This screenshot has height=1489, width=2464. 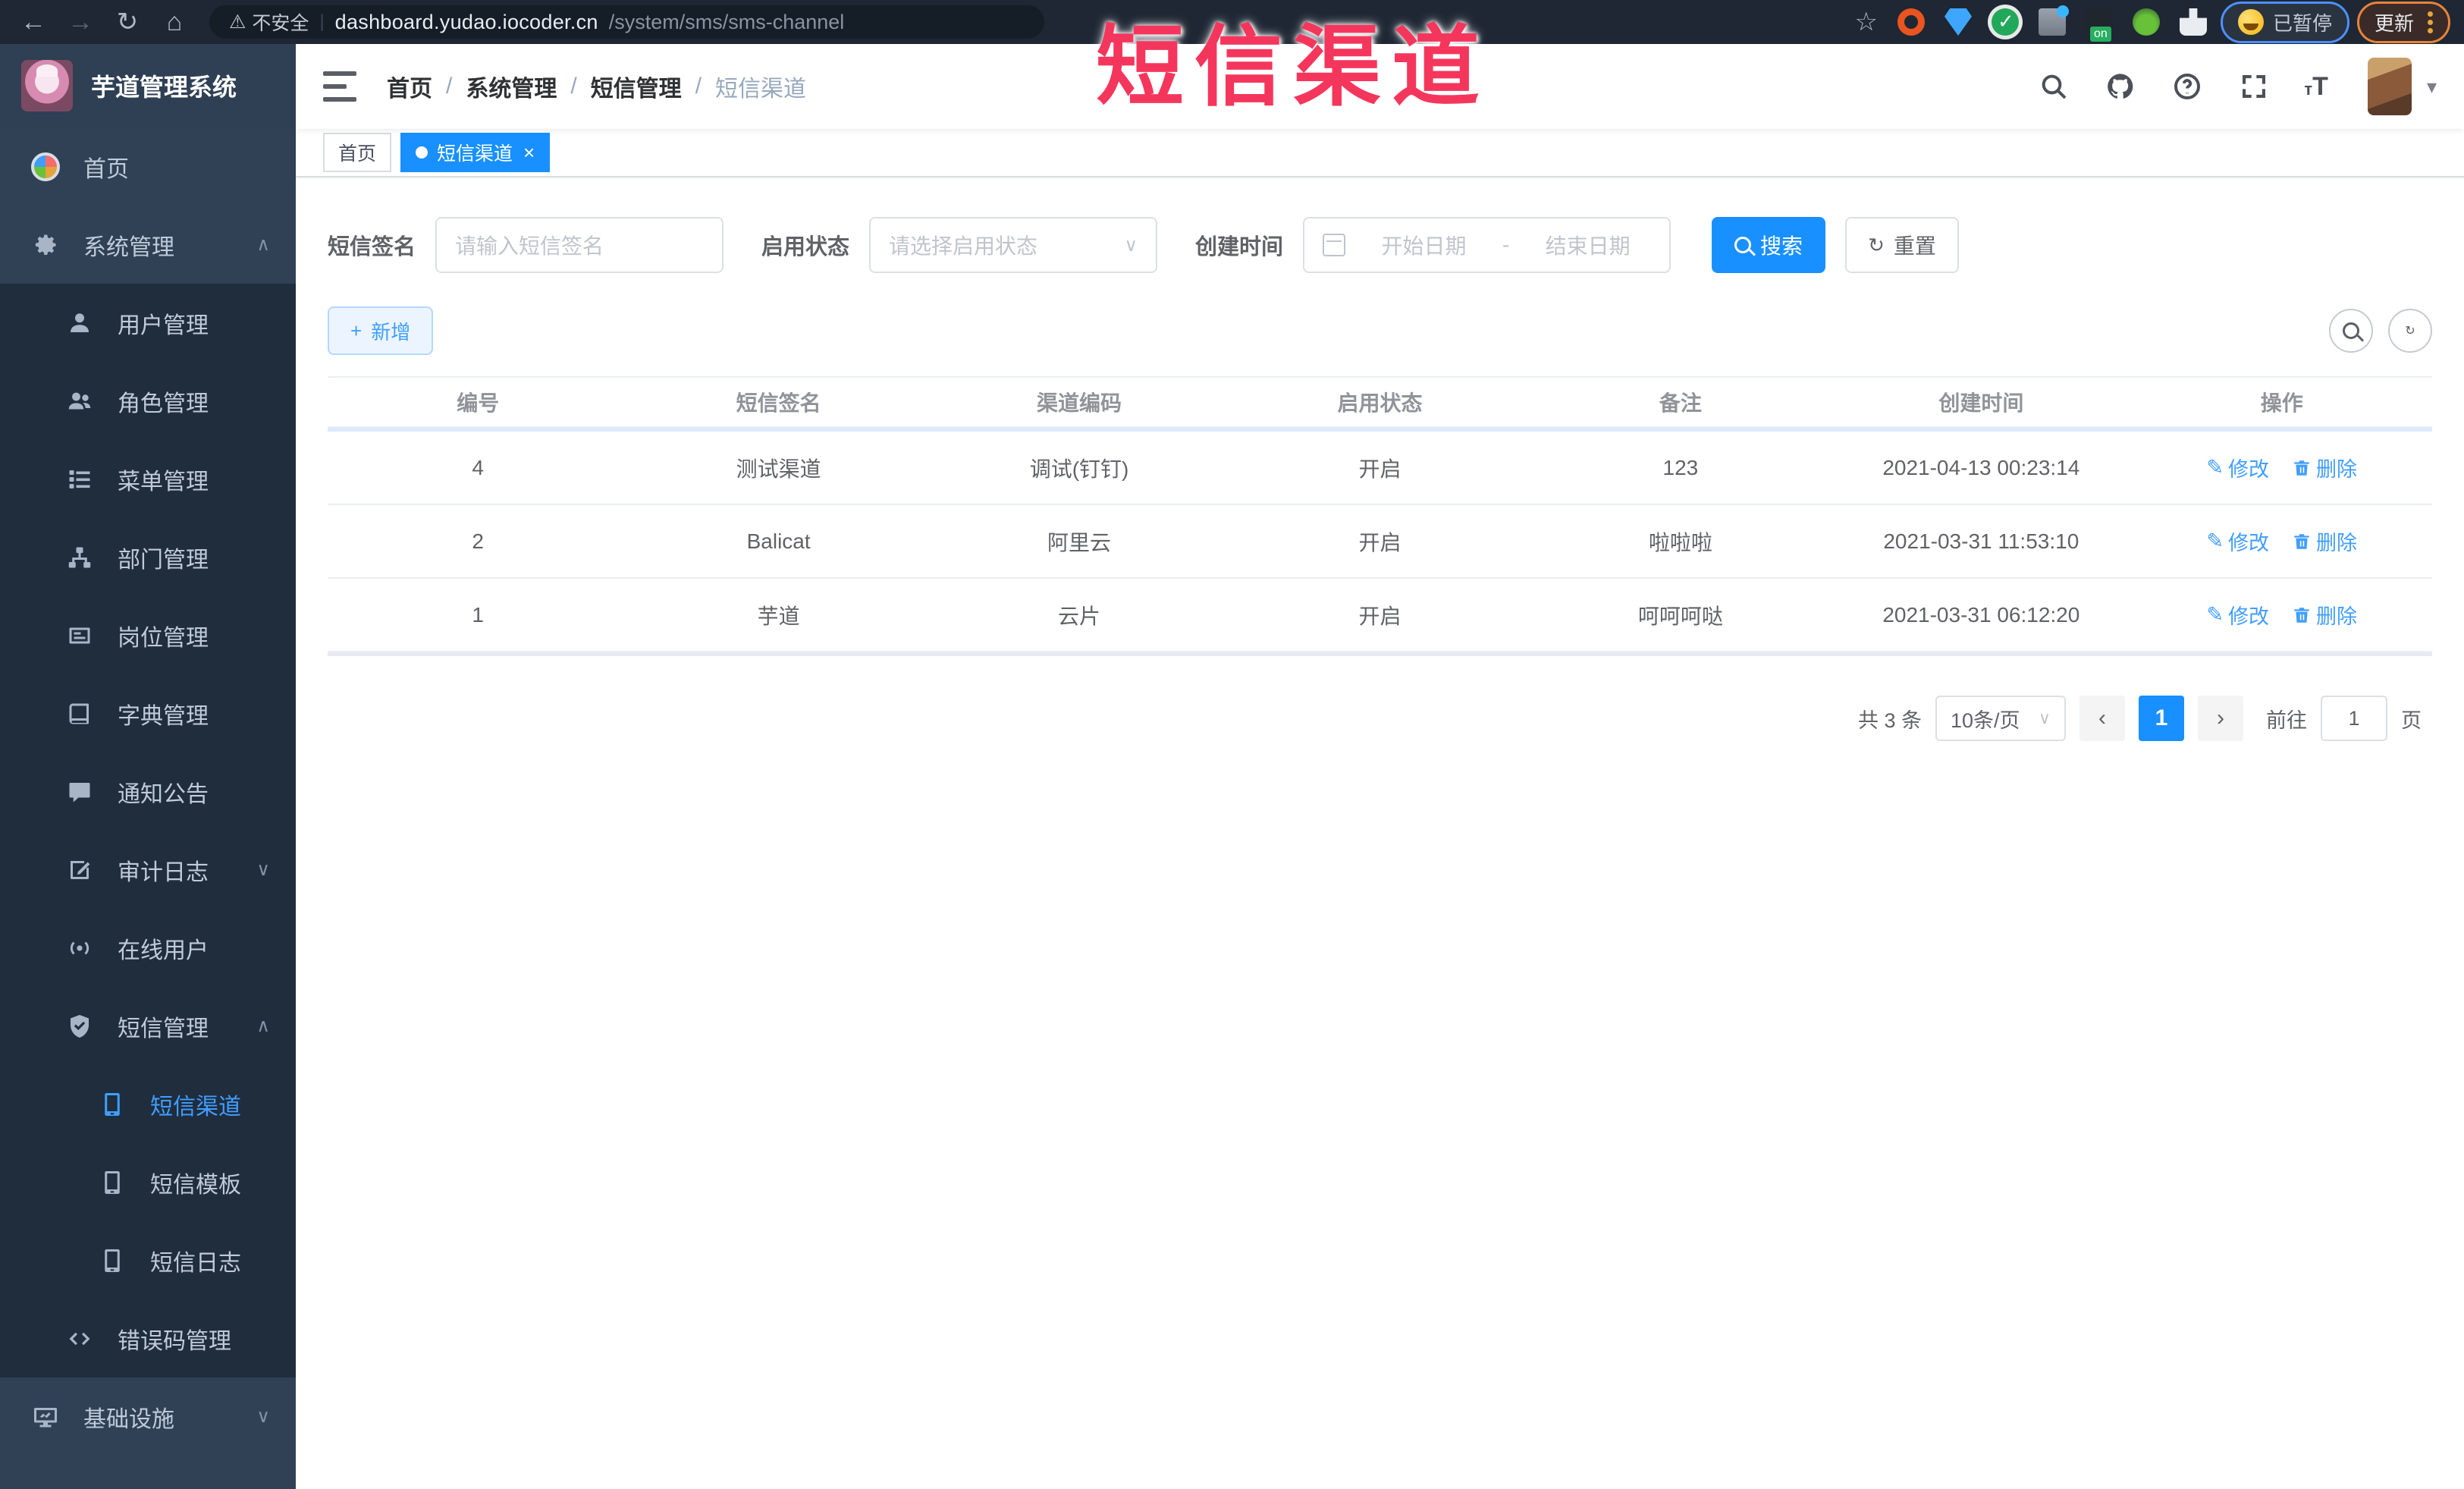 What do you see at coordinates (1958, 22) in the screenshot?
I see `extension-blue-pin-icon` at bounding box center [1958, 22].